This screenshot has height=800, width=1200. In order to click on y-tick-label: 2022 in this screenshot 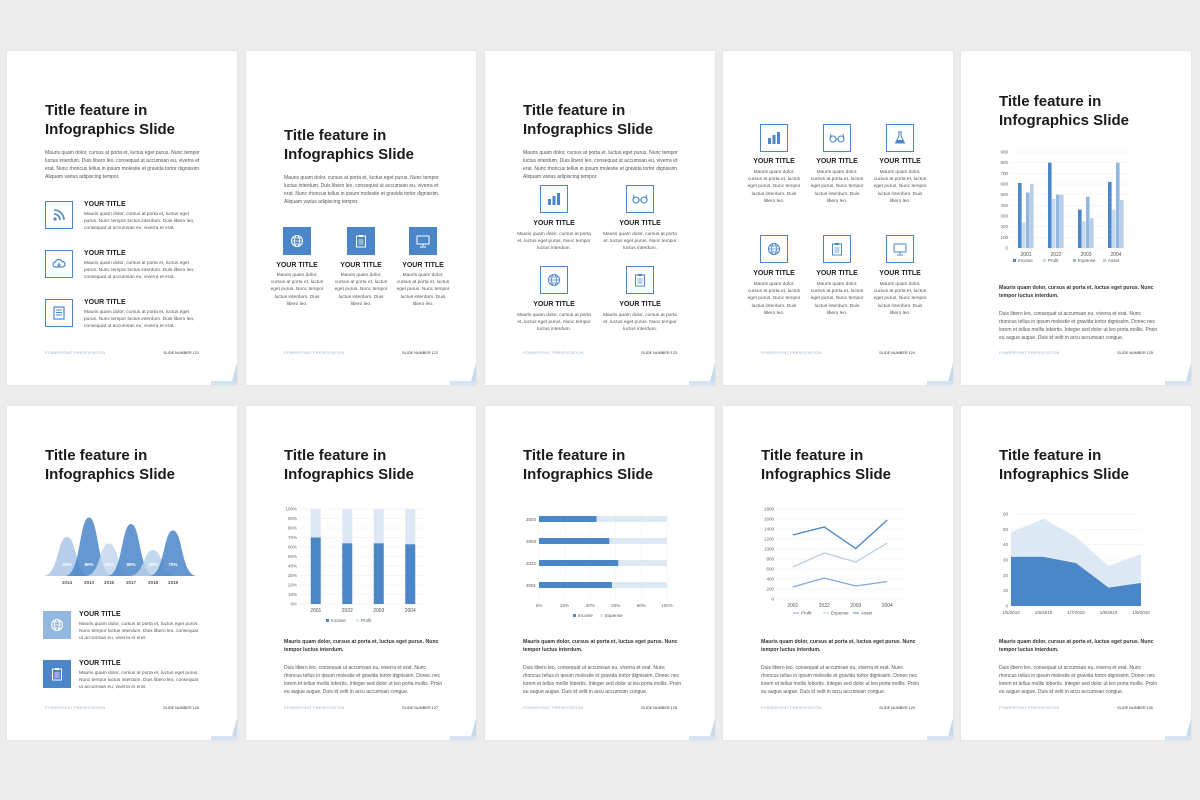, I will do `click(531, 563)`.